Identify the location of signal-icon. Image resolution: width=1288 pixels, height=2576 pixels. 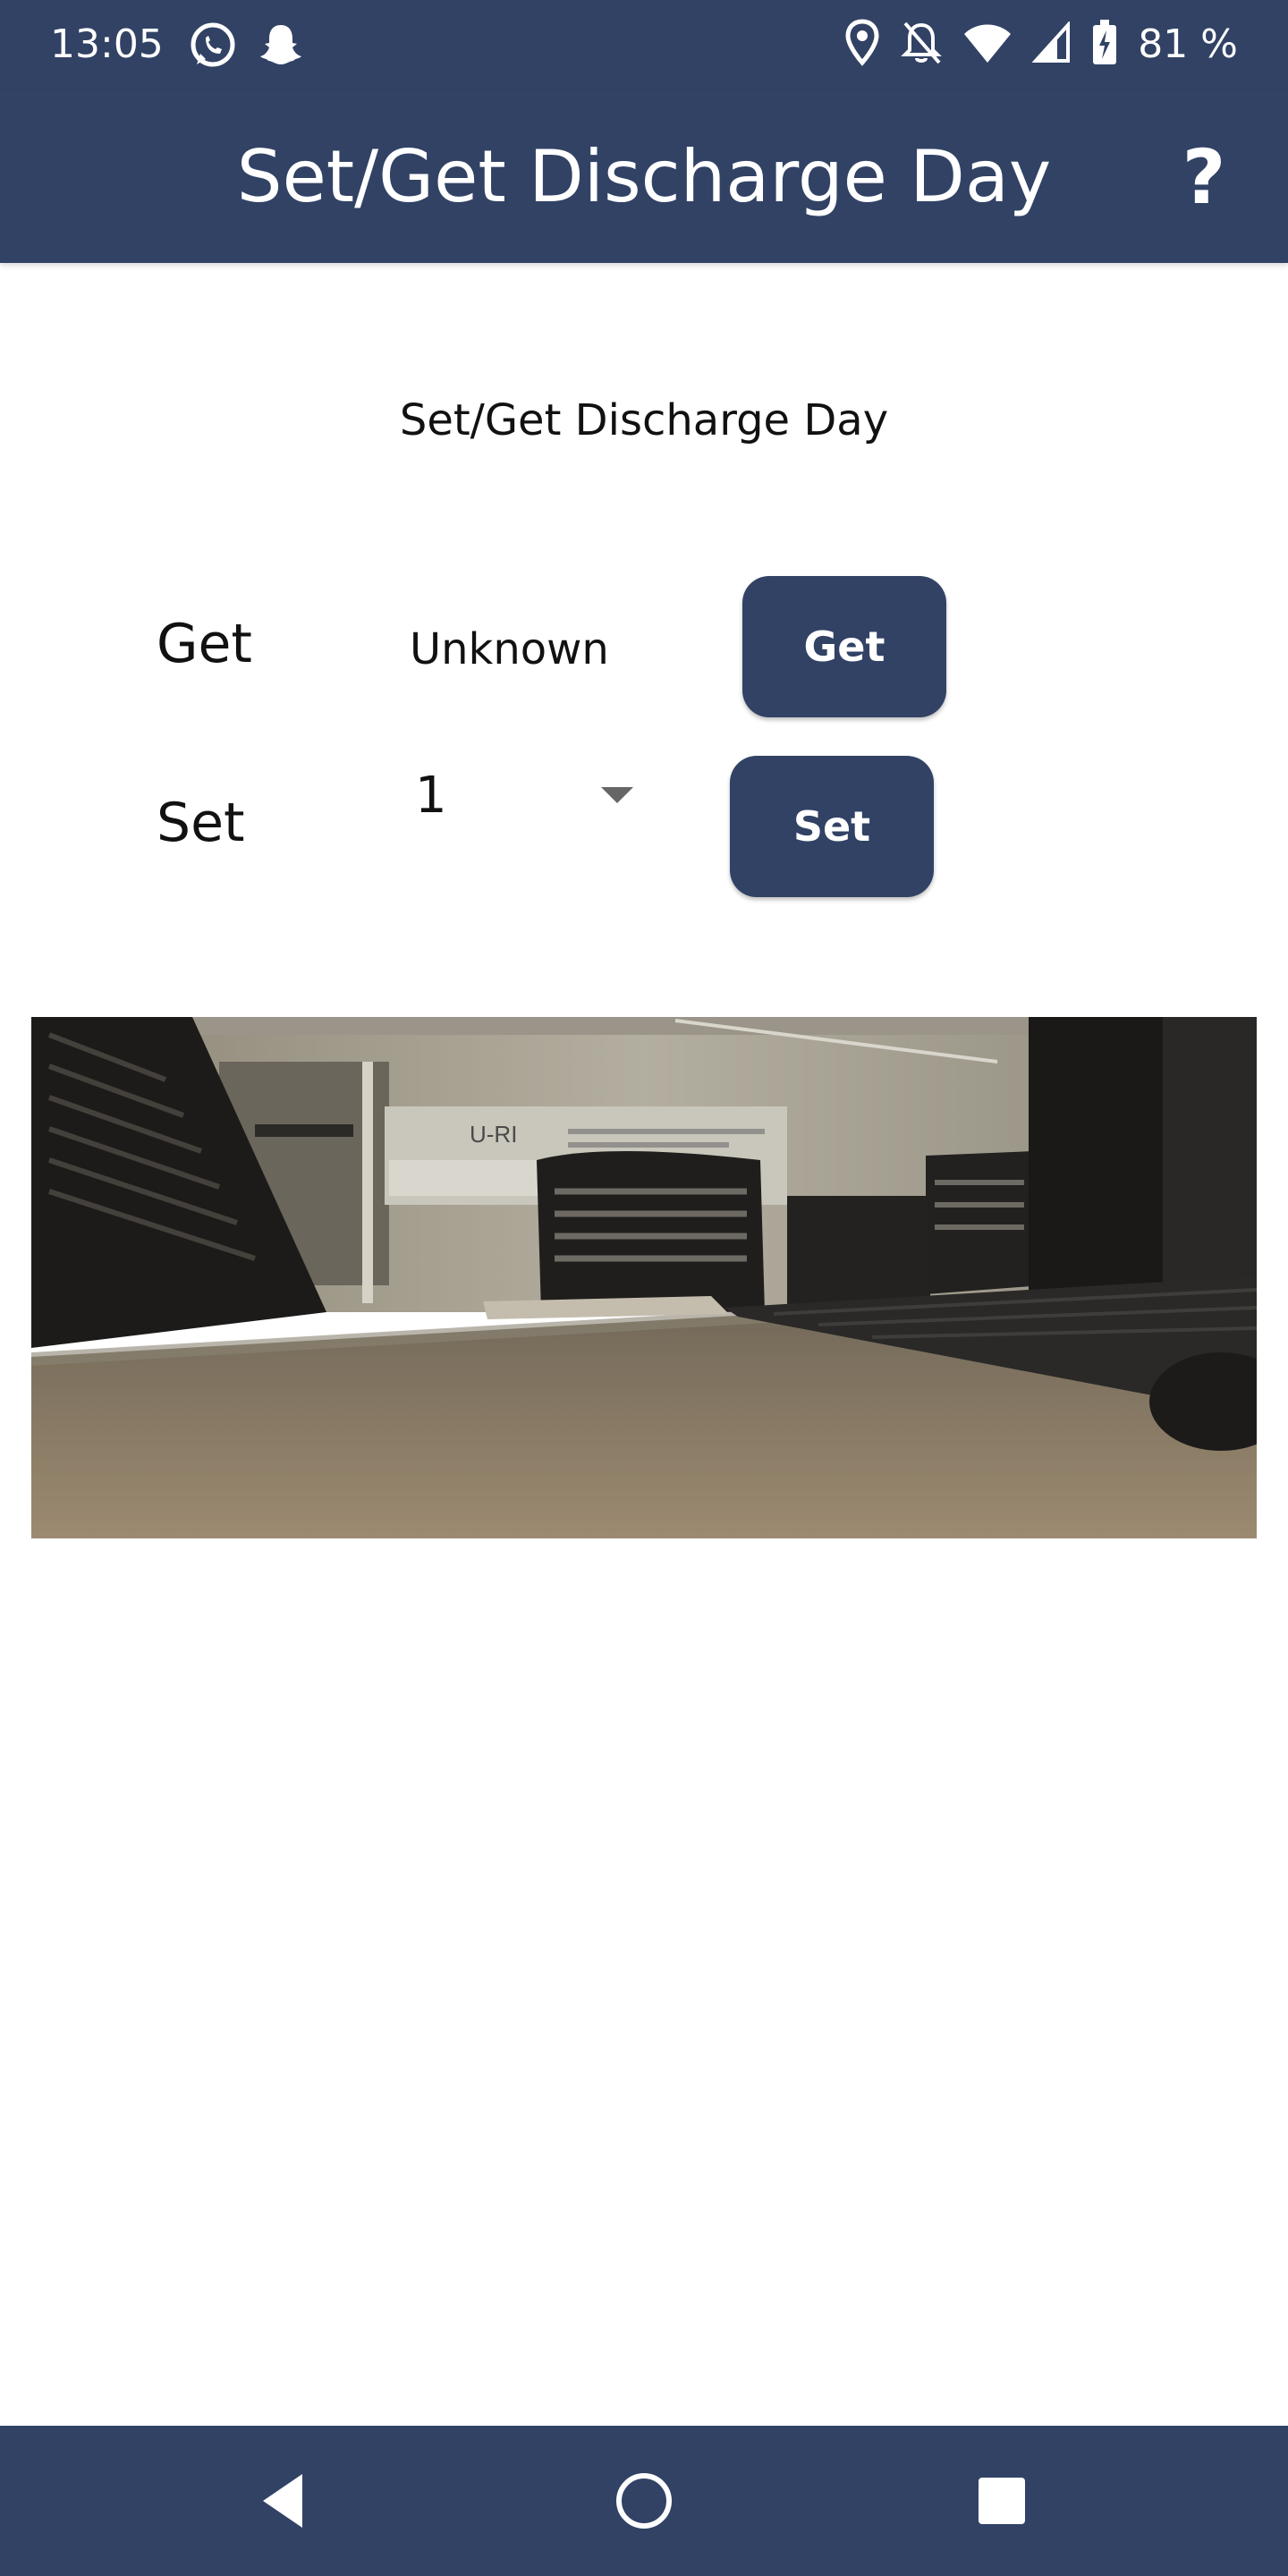
(1051, 44).